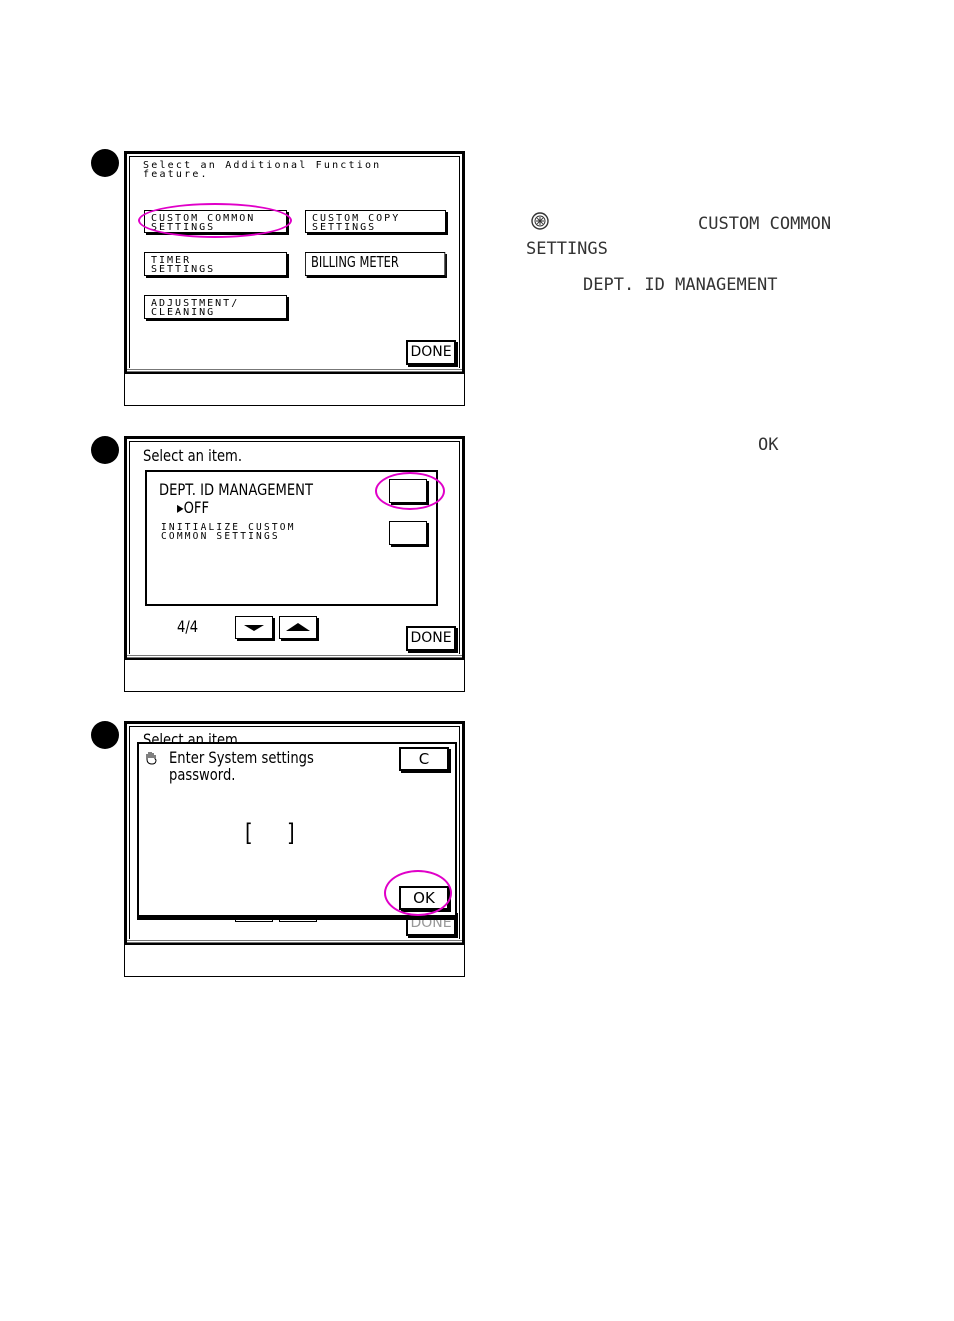 The image size is (954, 1321). Describe the element at coordinates (375, 221) in the screenshot. I see `custom-copy-settings-button: CUSTOM COPY SETTINGS` at that location.